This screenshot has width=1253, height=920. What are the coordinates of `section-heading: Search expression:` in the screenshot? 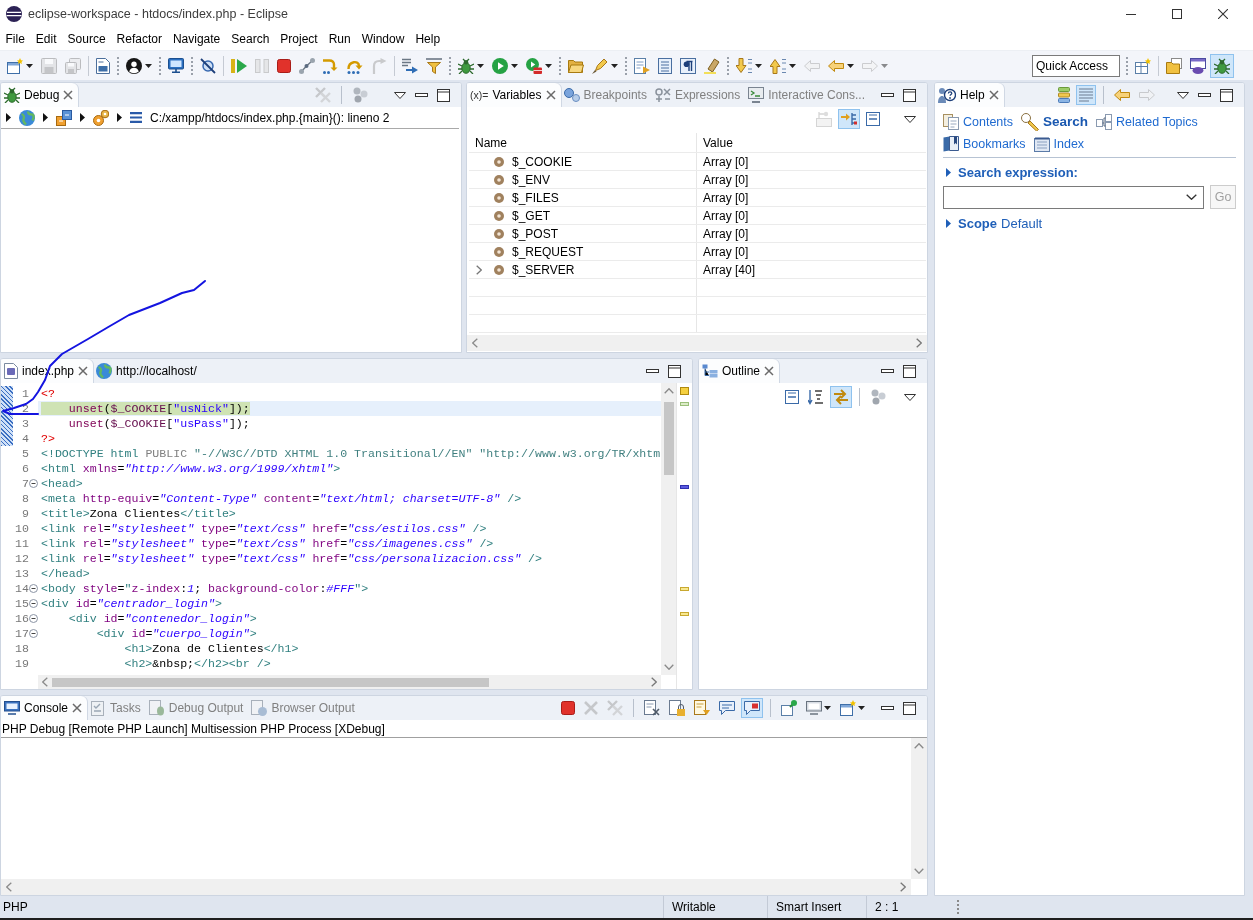 It's located at (1018, 172).